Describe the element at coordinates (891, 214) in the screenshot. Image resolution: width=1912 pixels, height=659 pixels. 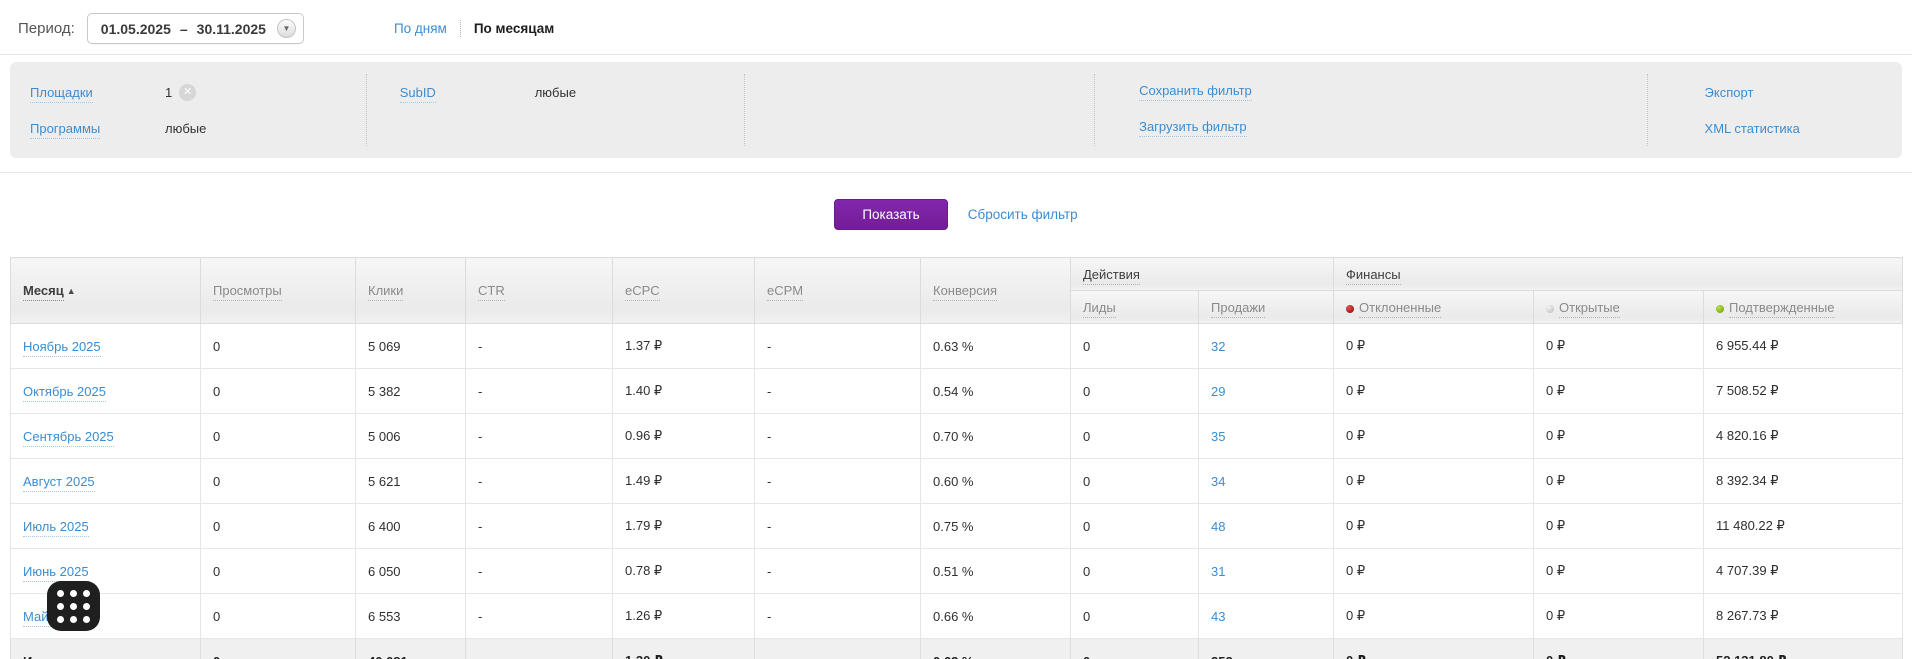
I see `show-button: Показать` at that location.